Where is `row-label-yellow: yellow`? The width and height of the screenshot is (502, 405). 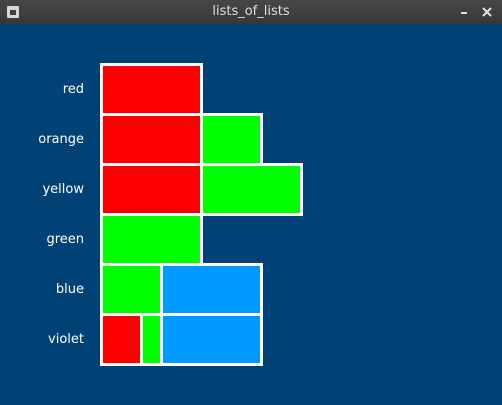 row-label-yellow: yellow is located at coordinates (63, 189).